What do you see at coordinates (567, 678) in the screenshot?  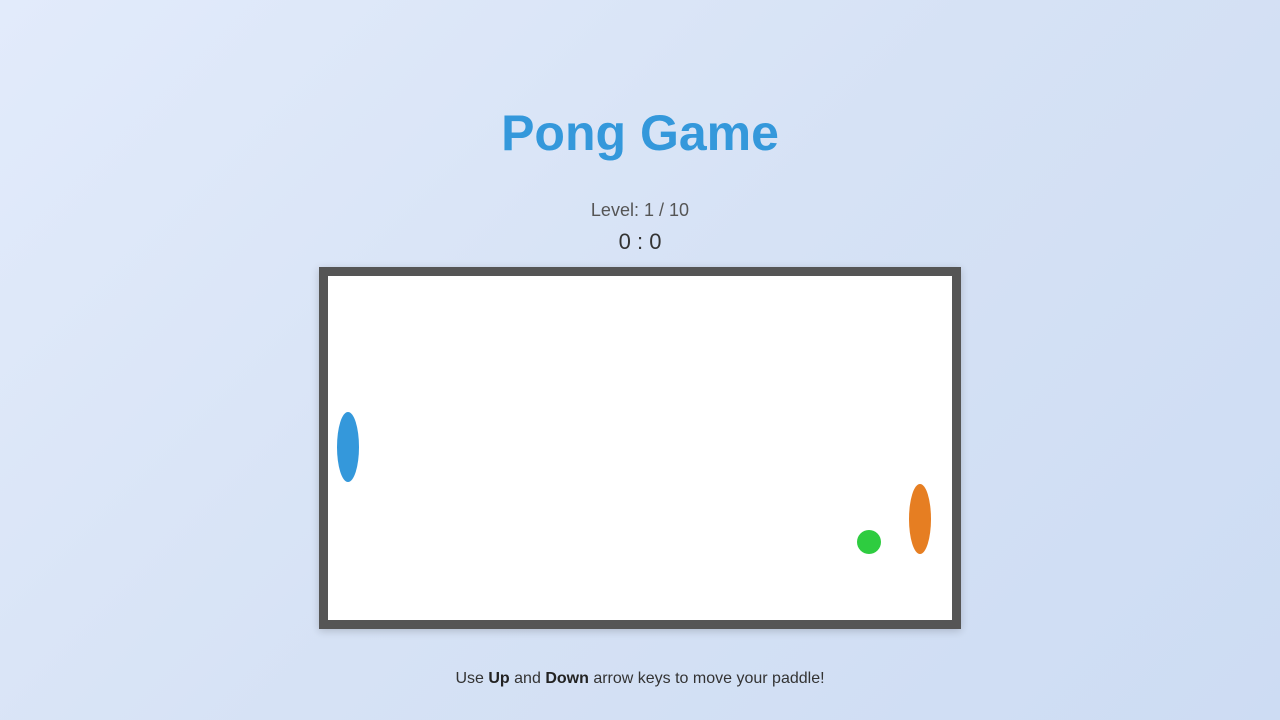 I see `key-down-label: Down` at bounding box center [567, 678].